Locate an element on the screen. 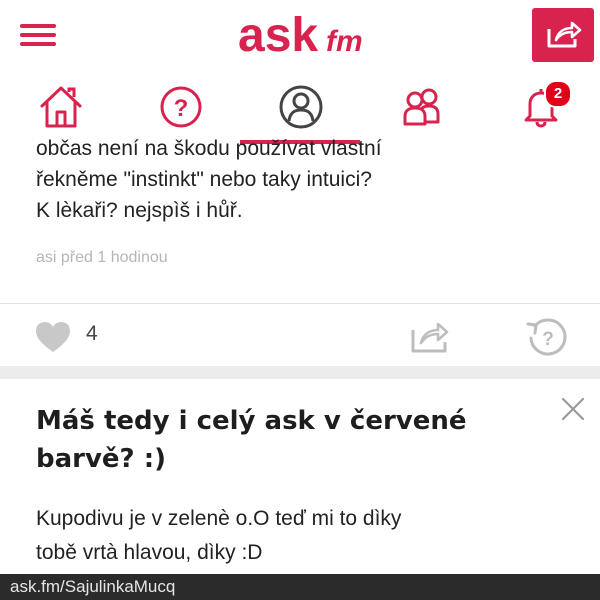 This screenshot has height=600, width=600. hamburger-icon is located at coordinates (38, 35).